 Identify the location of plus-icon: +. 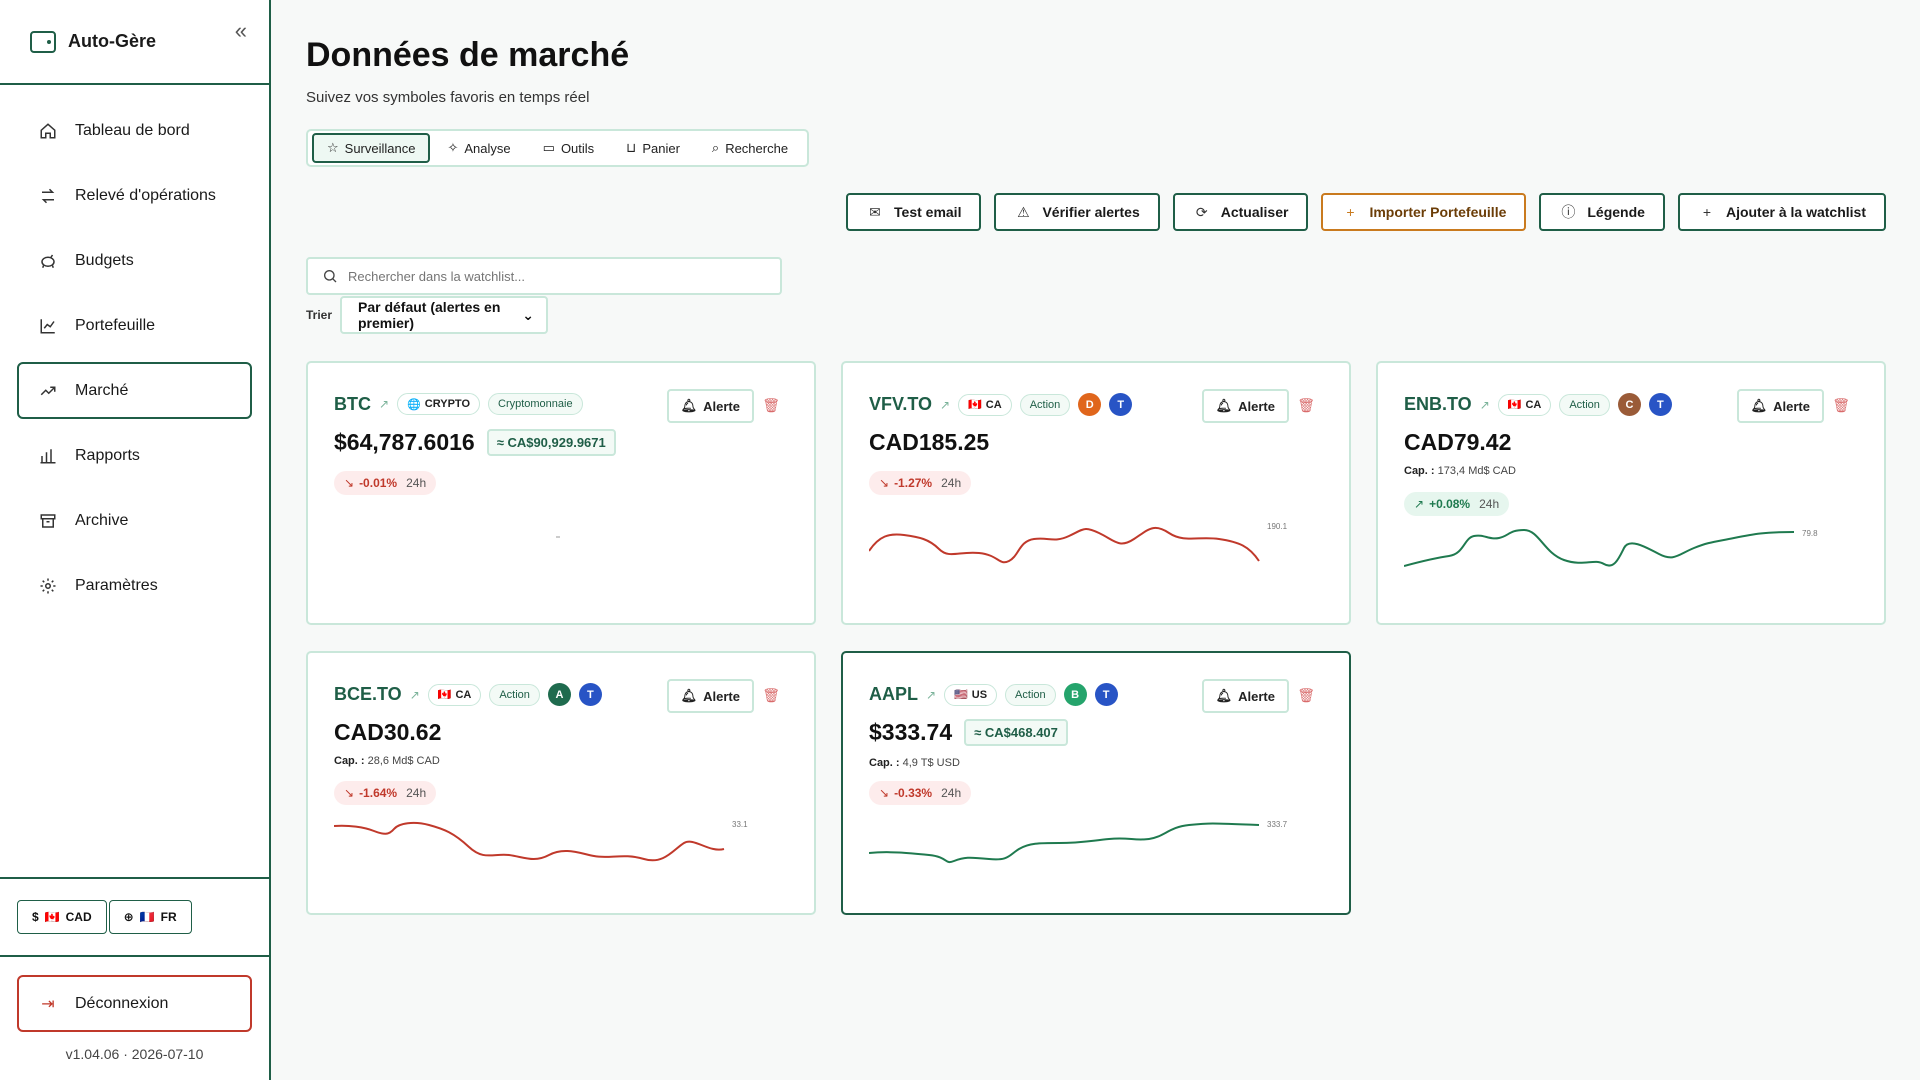
(1707, 212).